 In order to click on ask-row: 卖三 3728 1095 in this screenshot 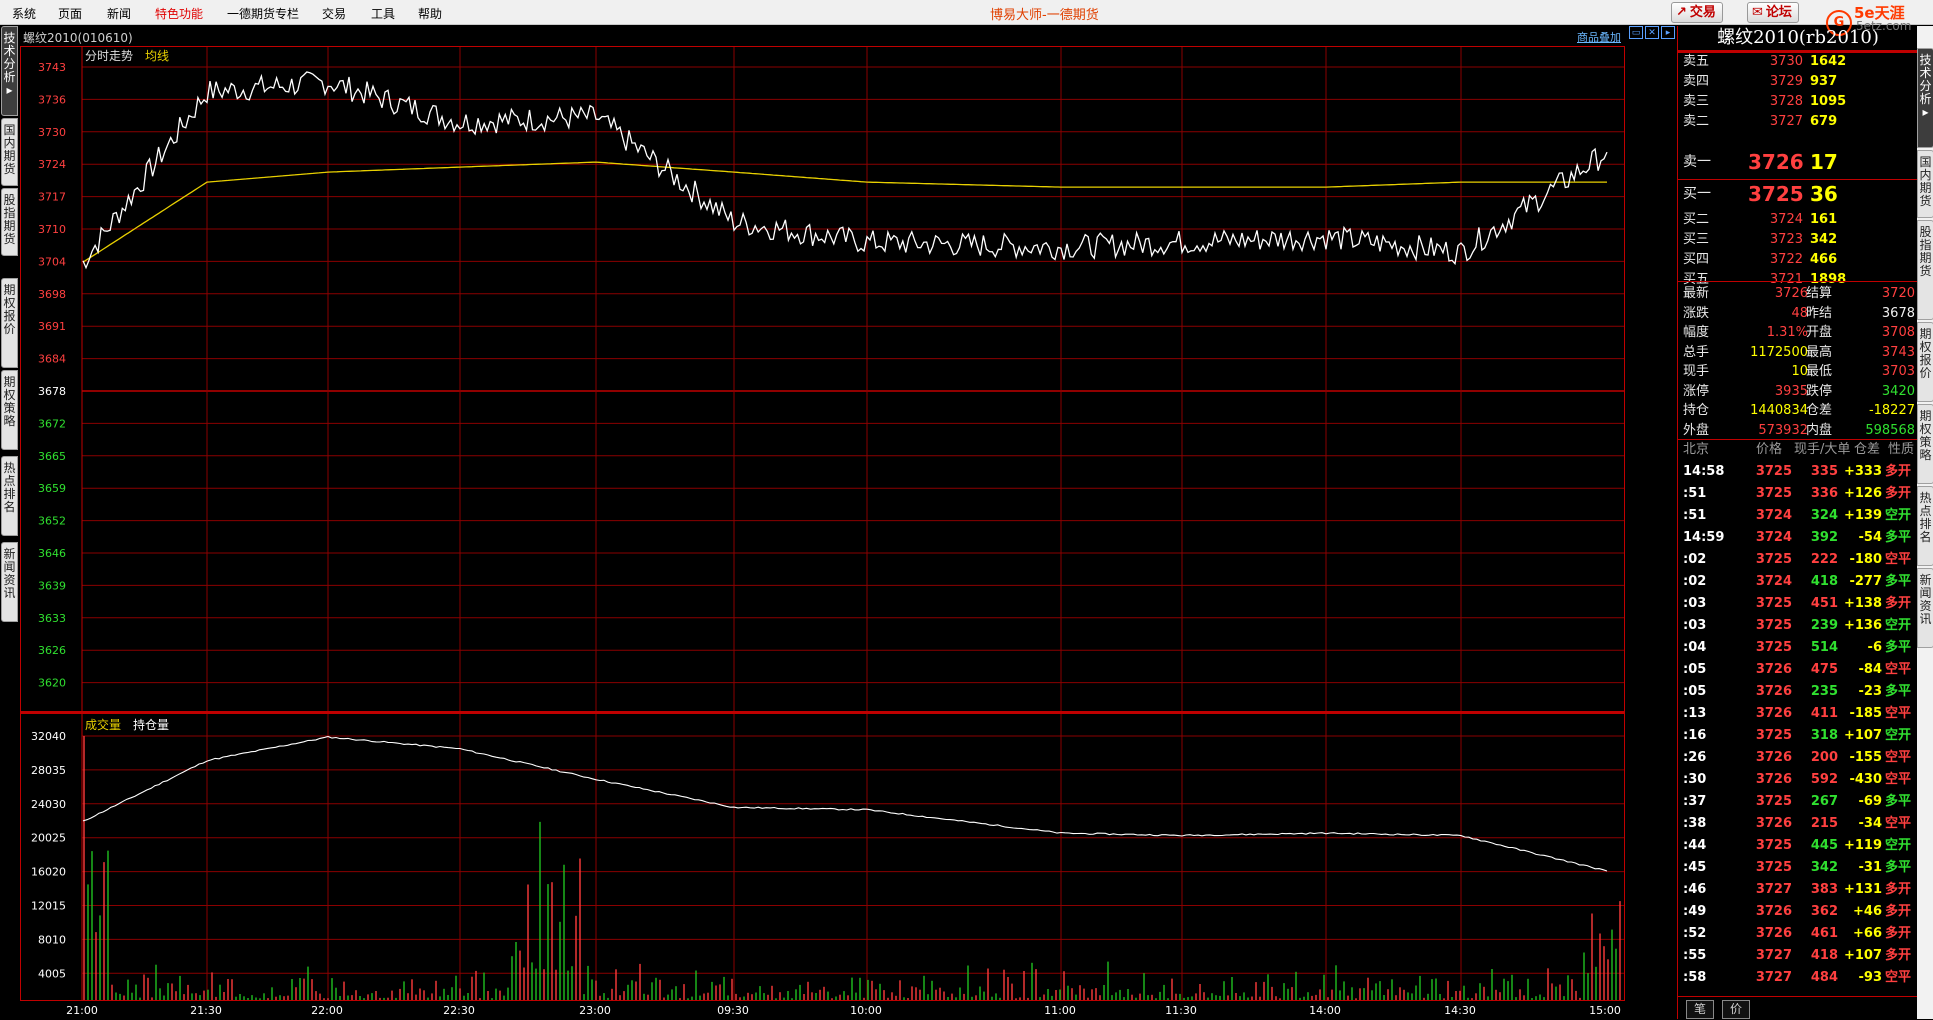, I will do `click(1798, 102)`.